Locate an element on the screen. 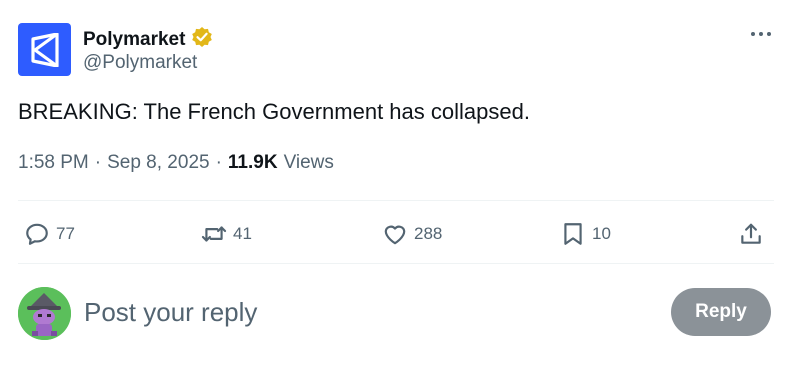  share-action is located at coordinates (751, 234).